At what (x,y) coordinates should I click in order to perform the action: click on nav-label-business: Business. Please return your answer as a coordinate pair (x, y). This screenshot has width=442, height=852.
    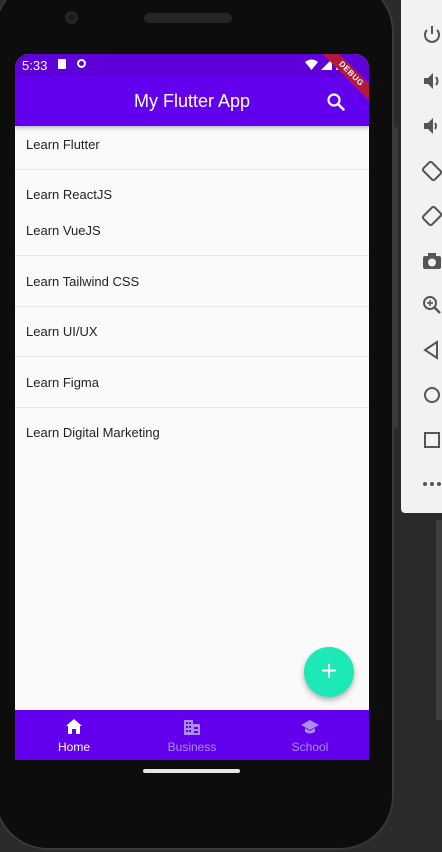
    Looking at the image, I should click on (192, 747).